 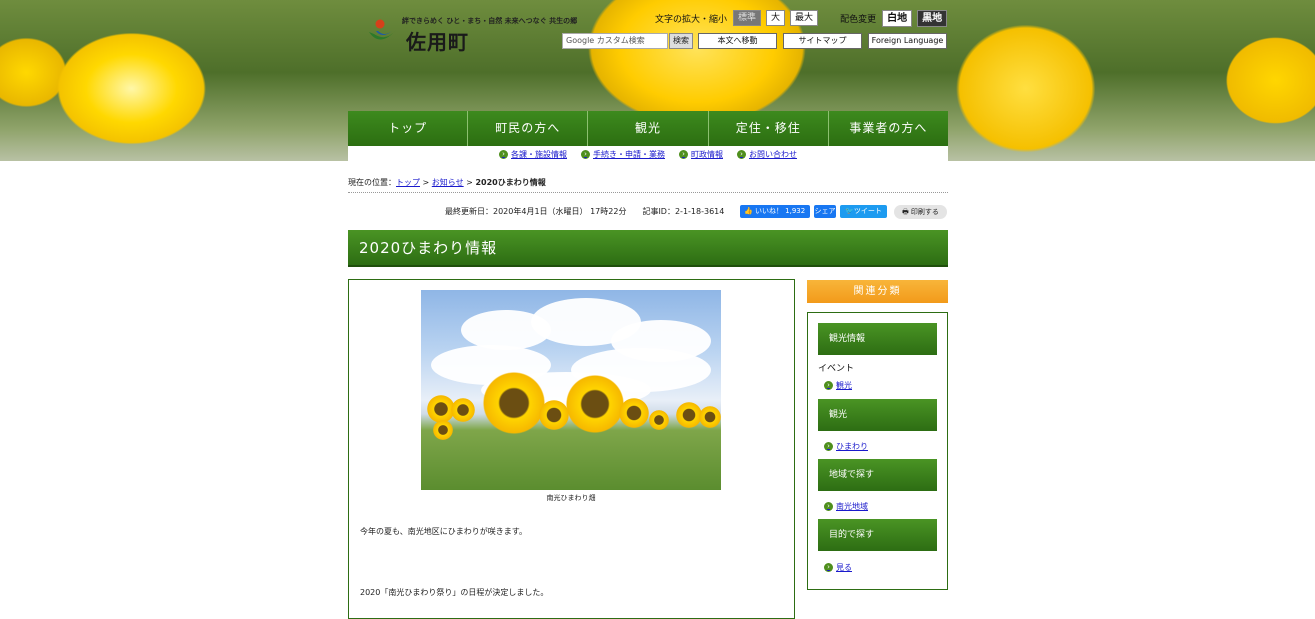 I want to click on subnav-label: 各課・施設情報, so click(x=539, y=154).